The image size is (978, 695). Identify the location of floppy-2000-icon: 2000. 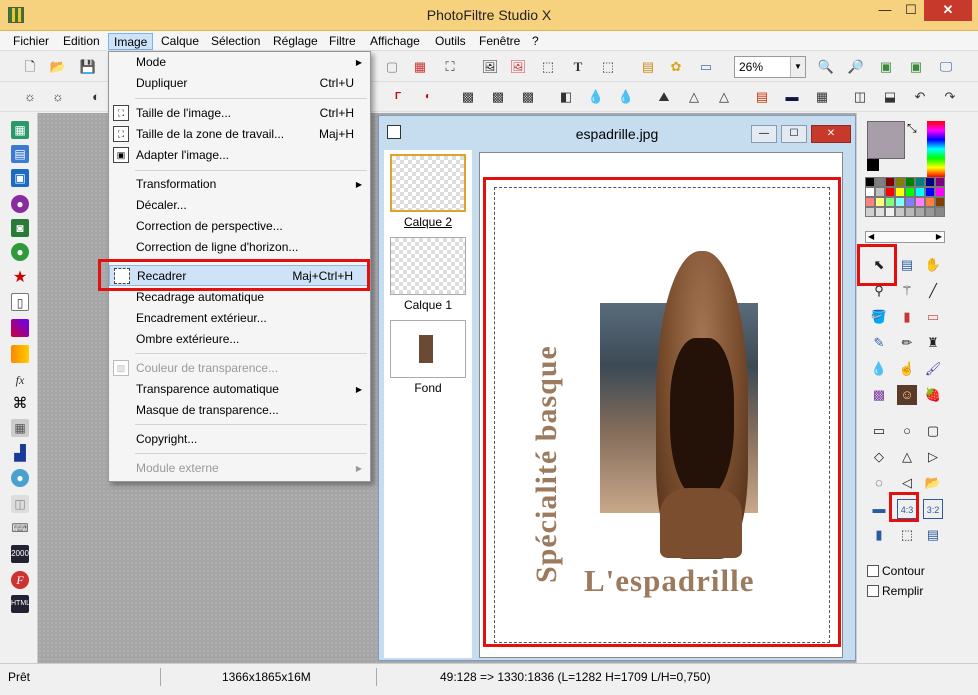
(20, 554).